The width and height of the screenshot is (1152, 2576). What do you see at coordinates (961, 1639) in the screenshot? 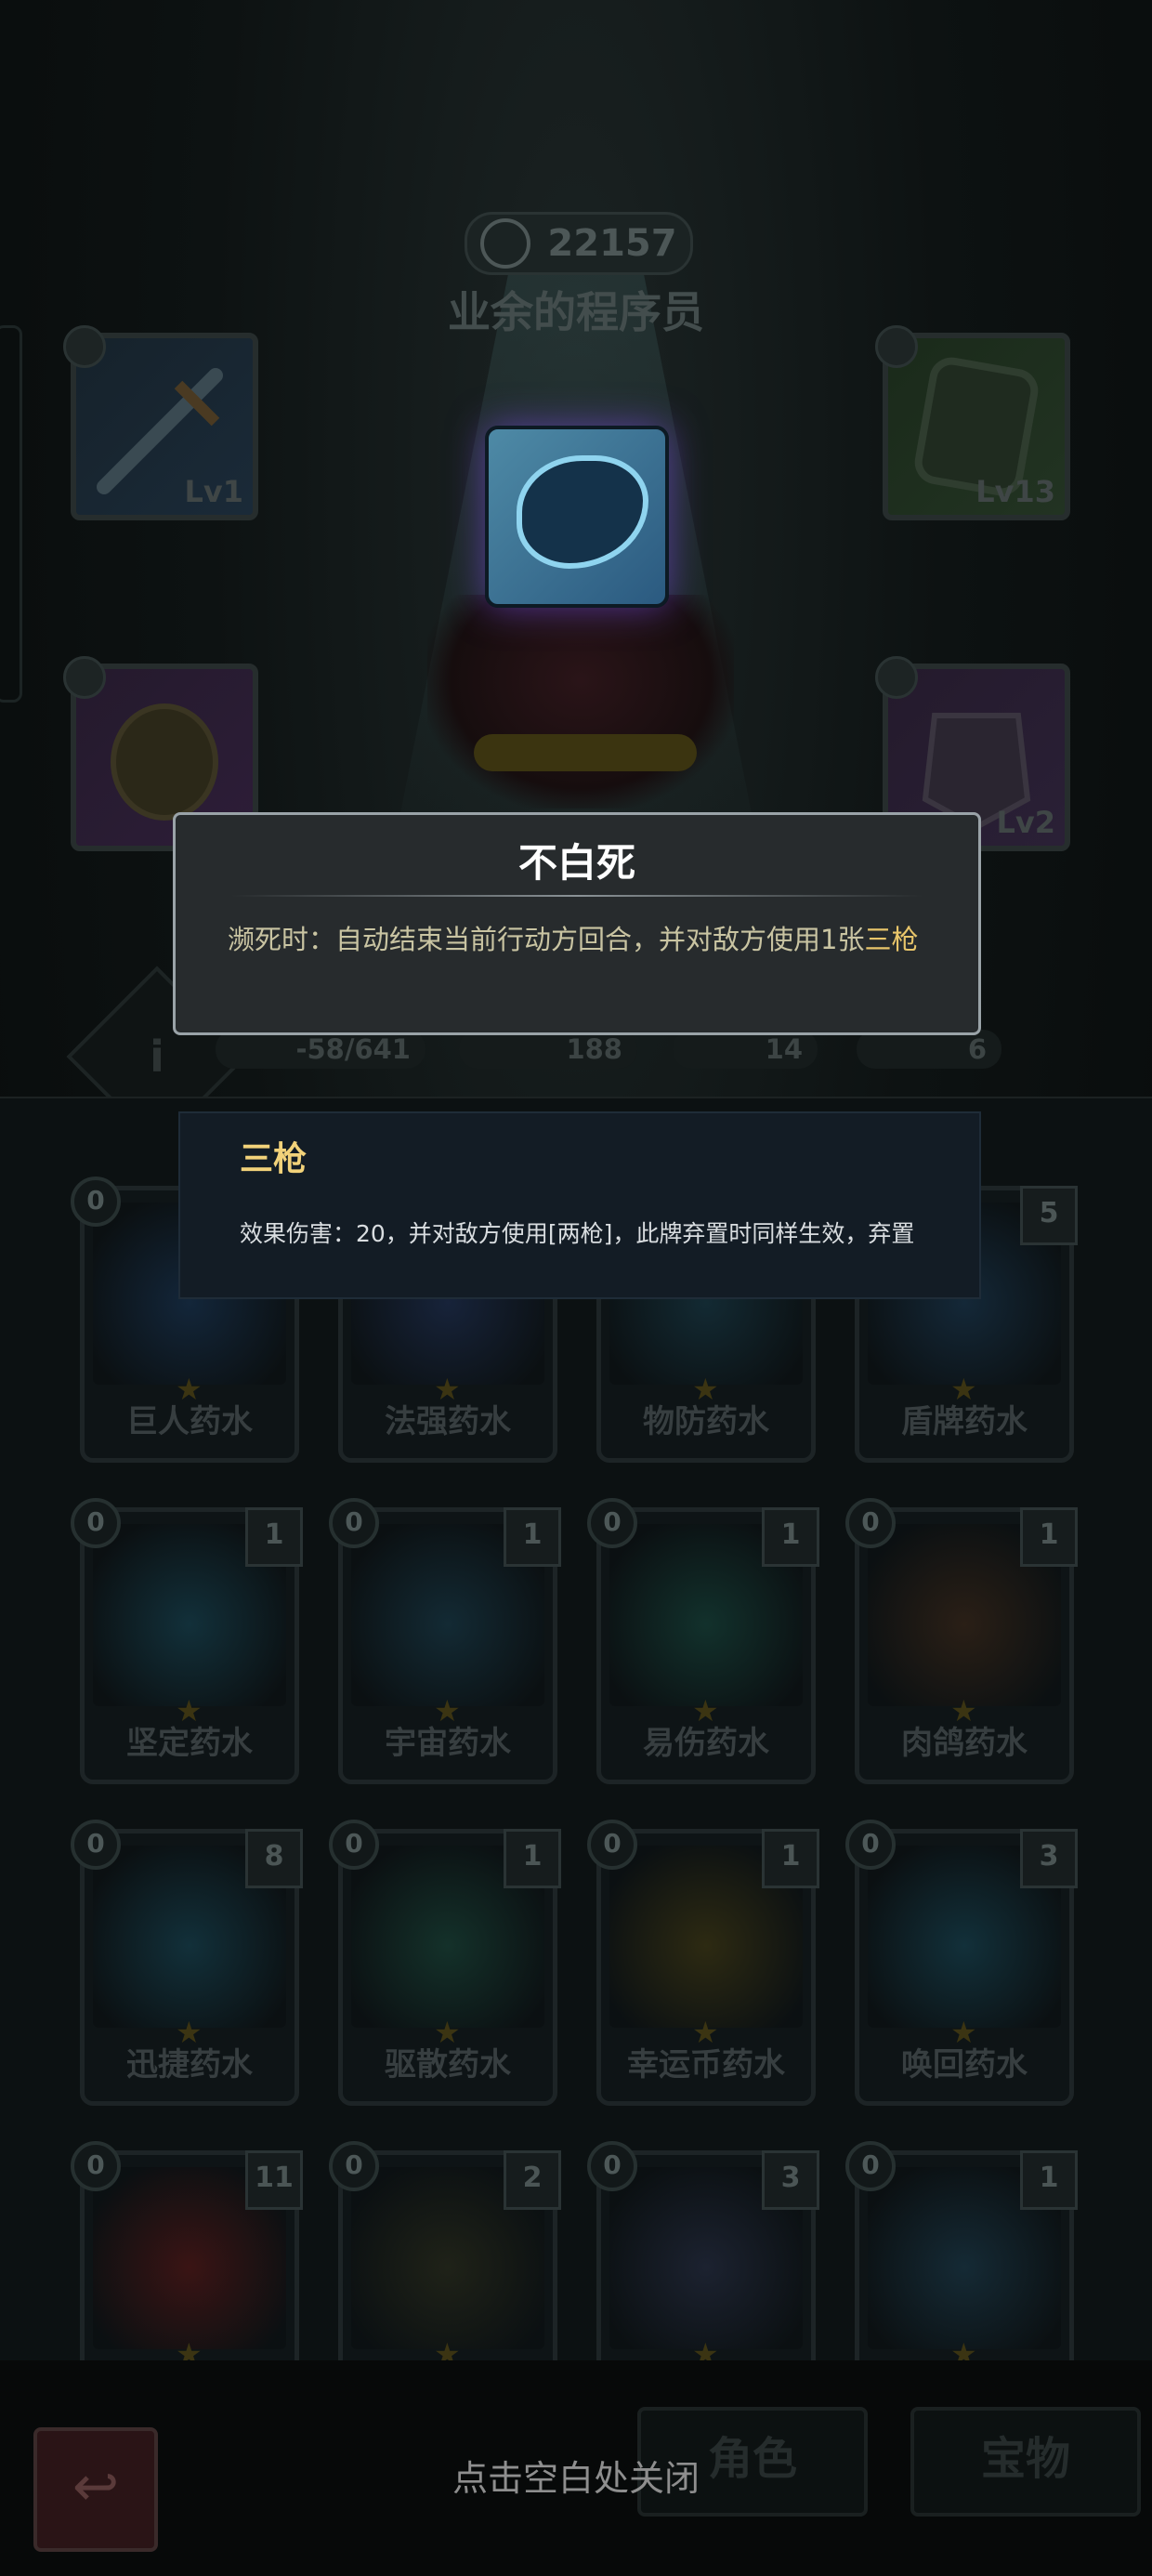
I see `potion-card: 0 1 ★ 肉鸽药水` at bounding box center [961, 1639].